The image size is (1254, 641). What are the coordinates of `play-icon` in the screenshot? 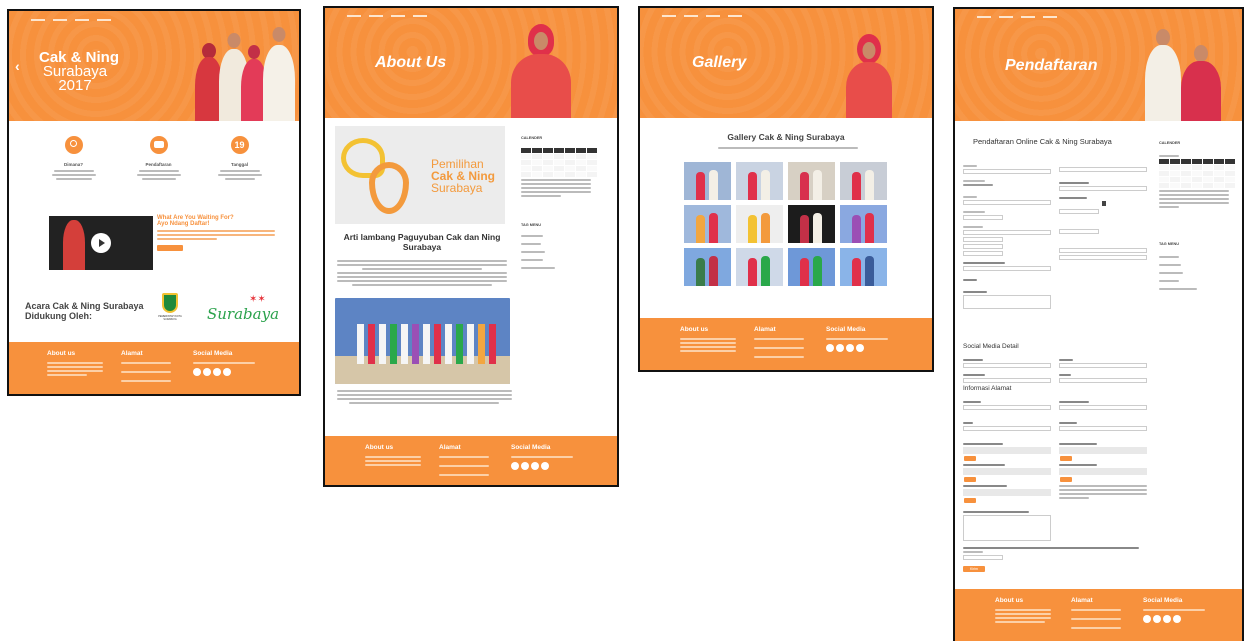 It's located at (101, 243).